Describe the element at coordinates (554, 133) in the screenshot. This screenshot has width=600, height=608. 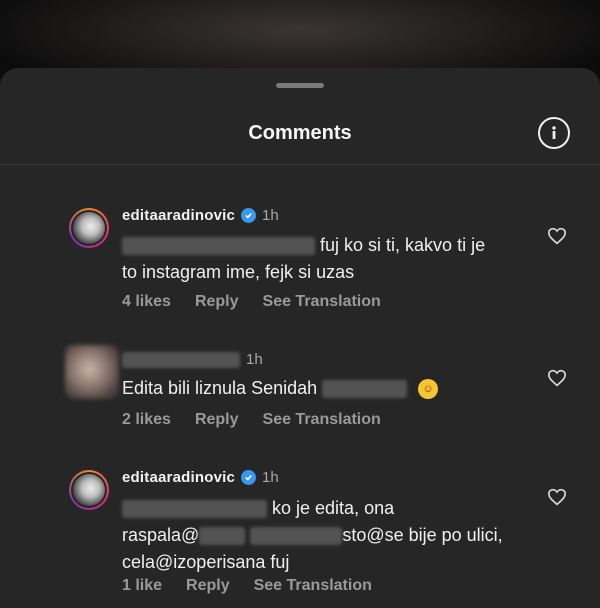
I see `info-icon` at that location.